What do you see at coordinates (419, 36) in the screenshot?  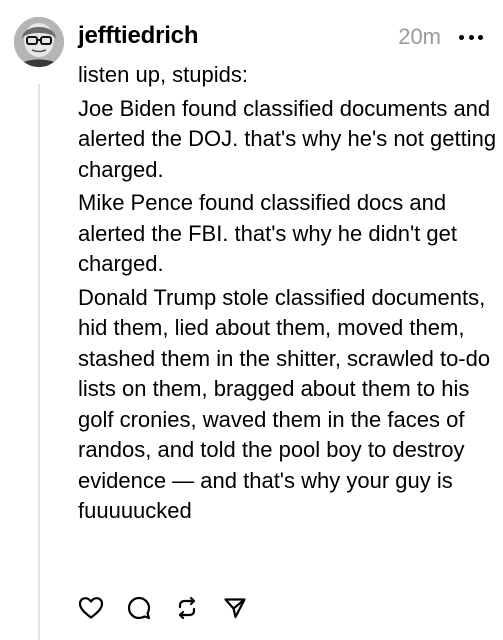 I see `post-timestamp: 20m` at bounding box center [419, 36].